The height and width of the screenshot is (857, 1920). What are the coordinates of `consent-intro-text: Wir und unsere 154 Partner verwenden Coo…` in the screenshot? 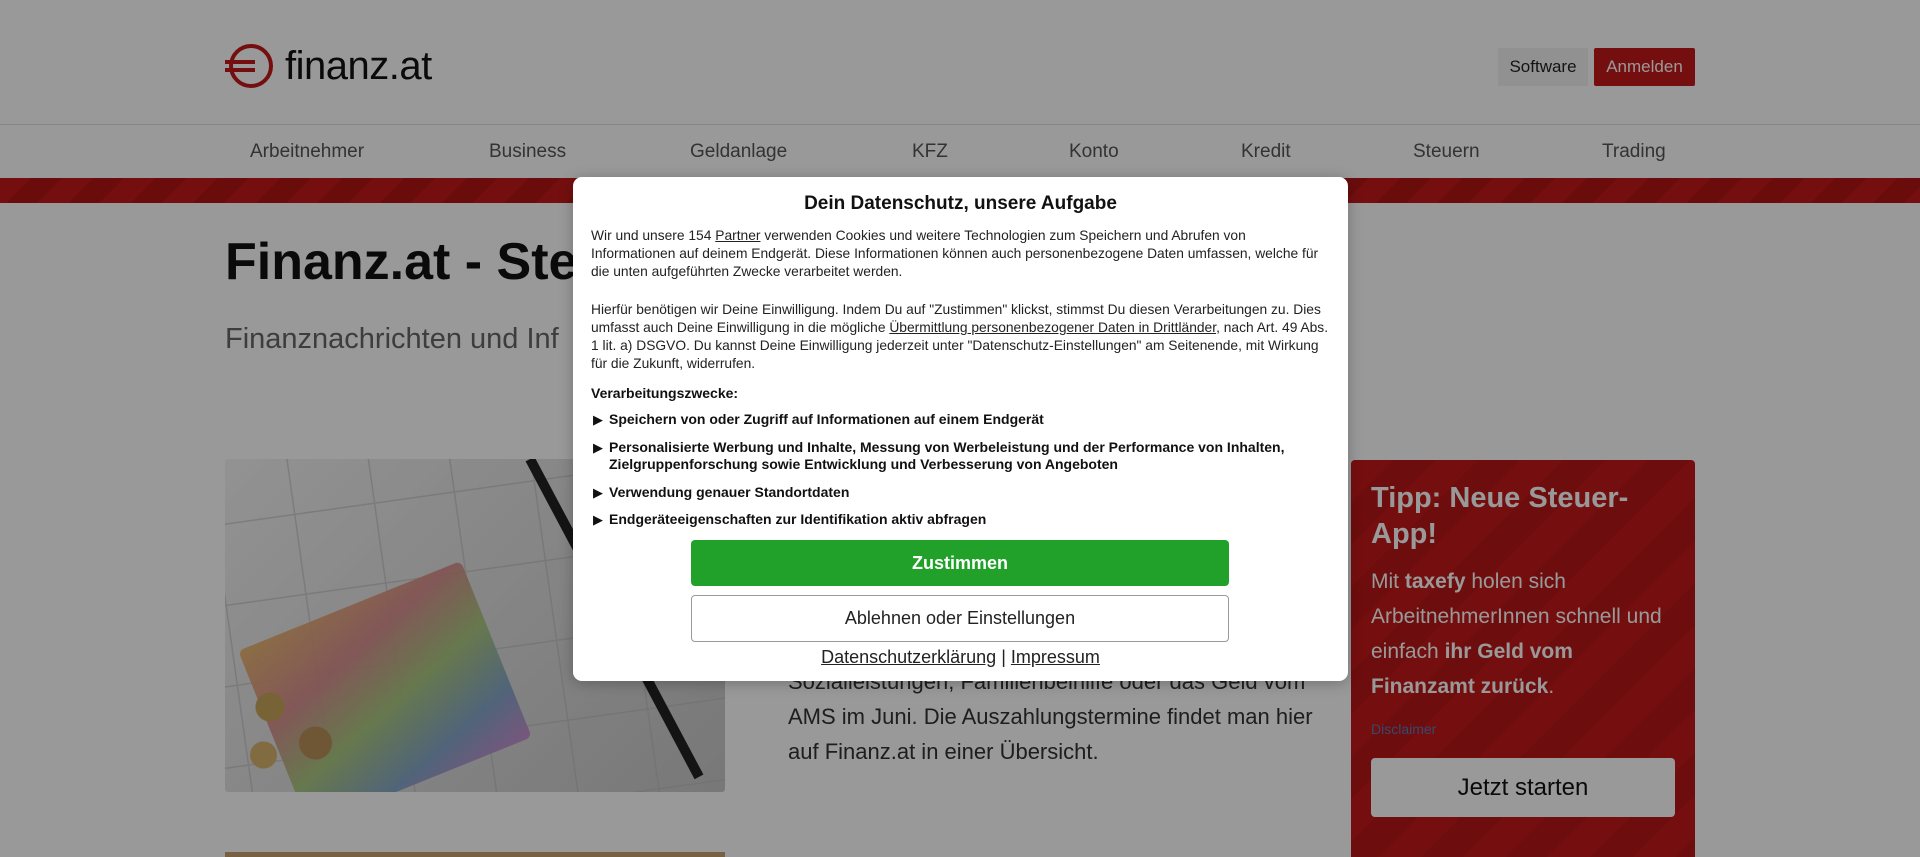 It's located at (955, 253).